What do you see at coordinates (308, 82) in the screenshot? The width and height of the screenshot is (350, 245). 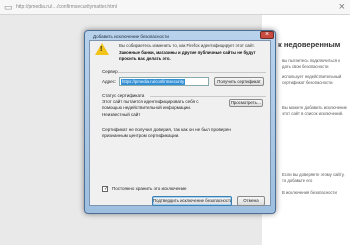 I see `page-text-line: сертификат безопасности.` at bounding box center [308, 82].